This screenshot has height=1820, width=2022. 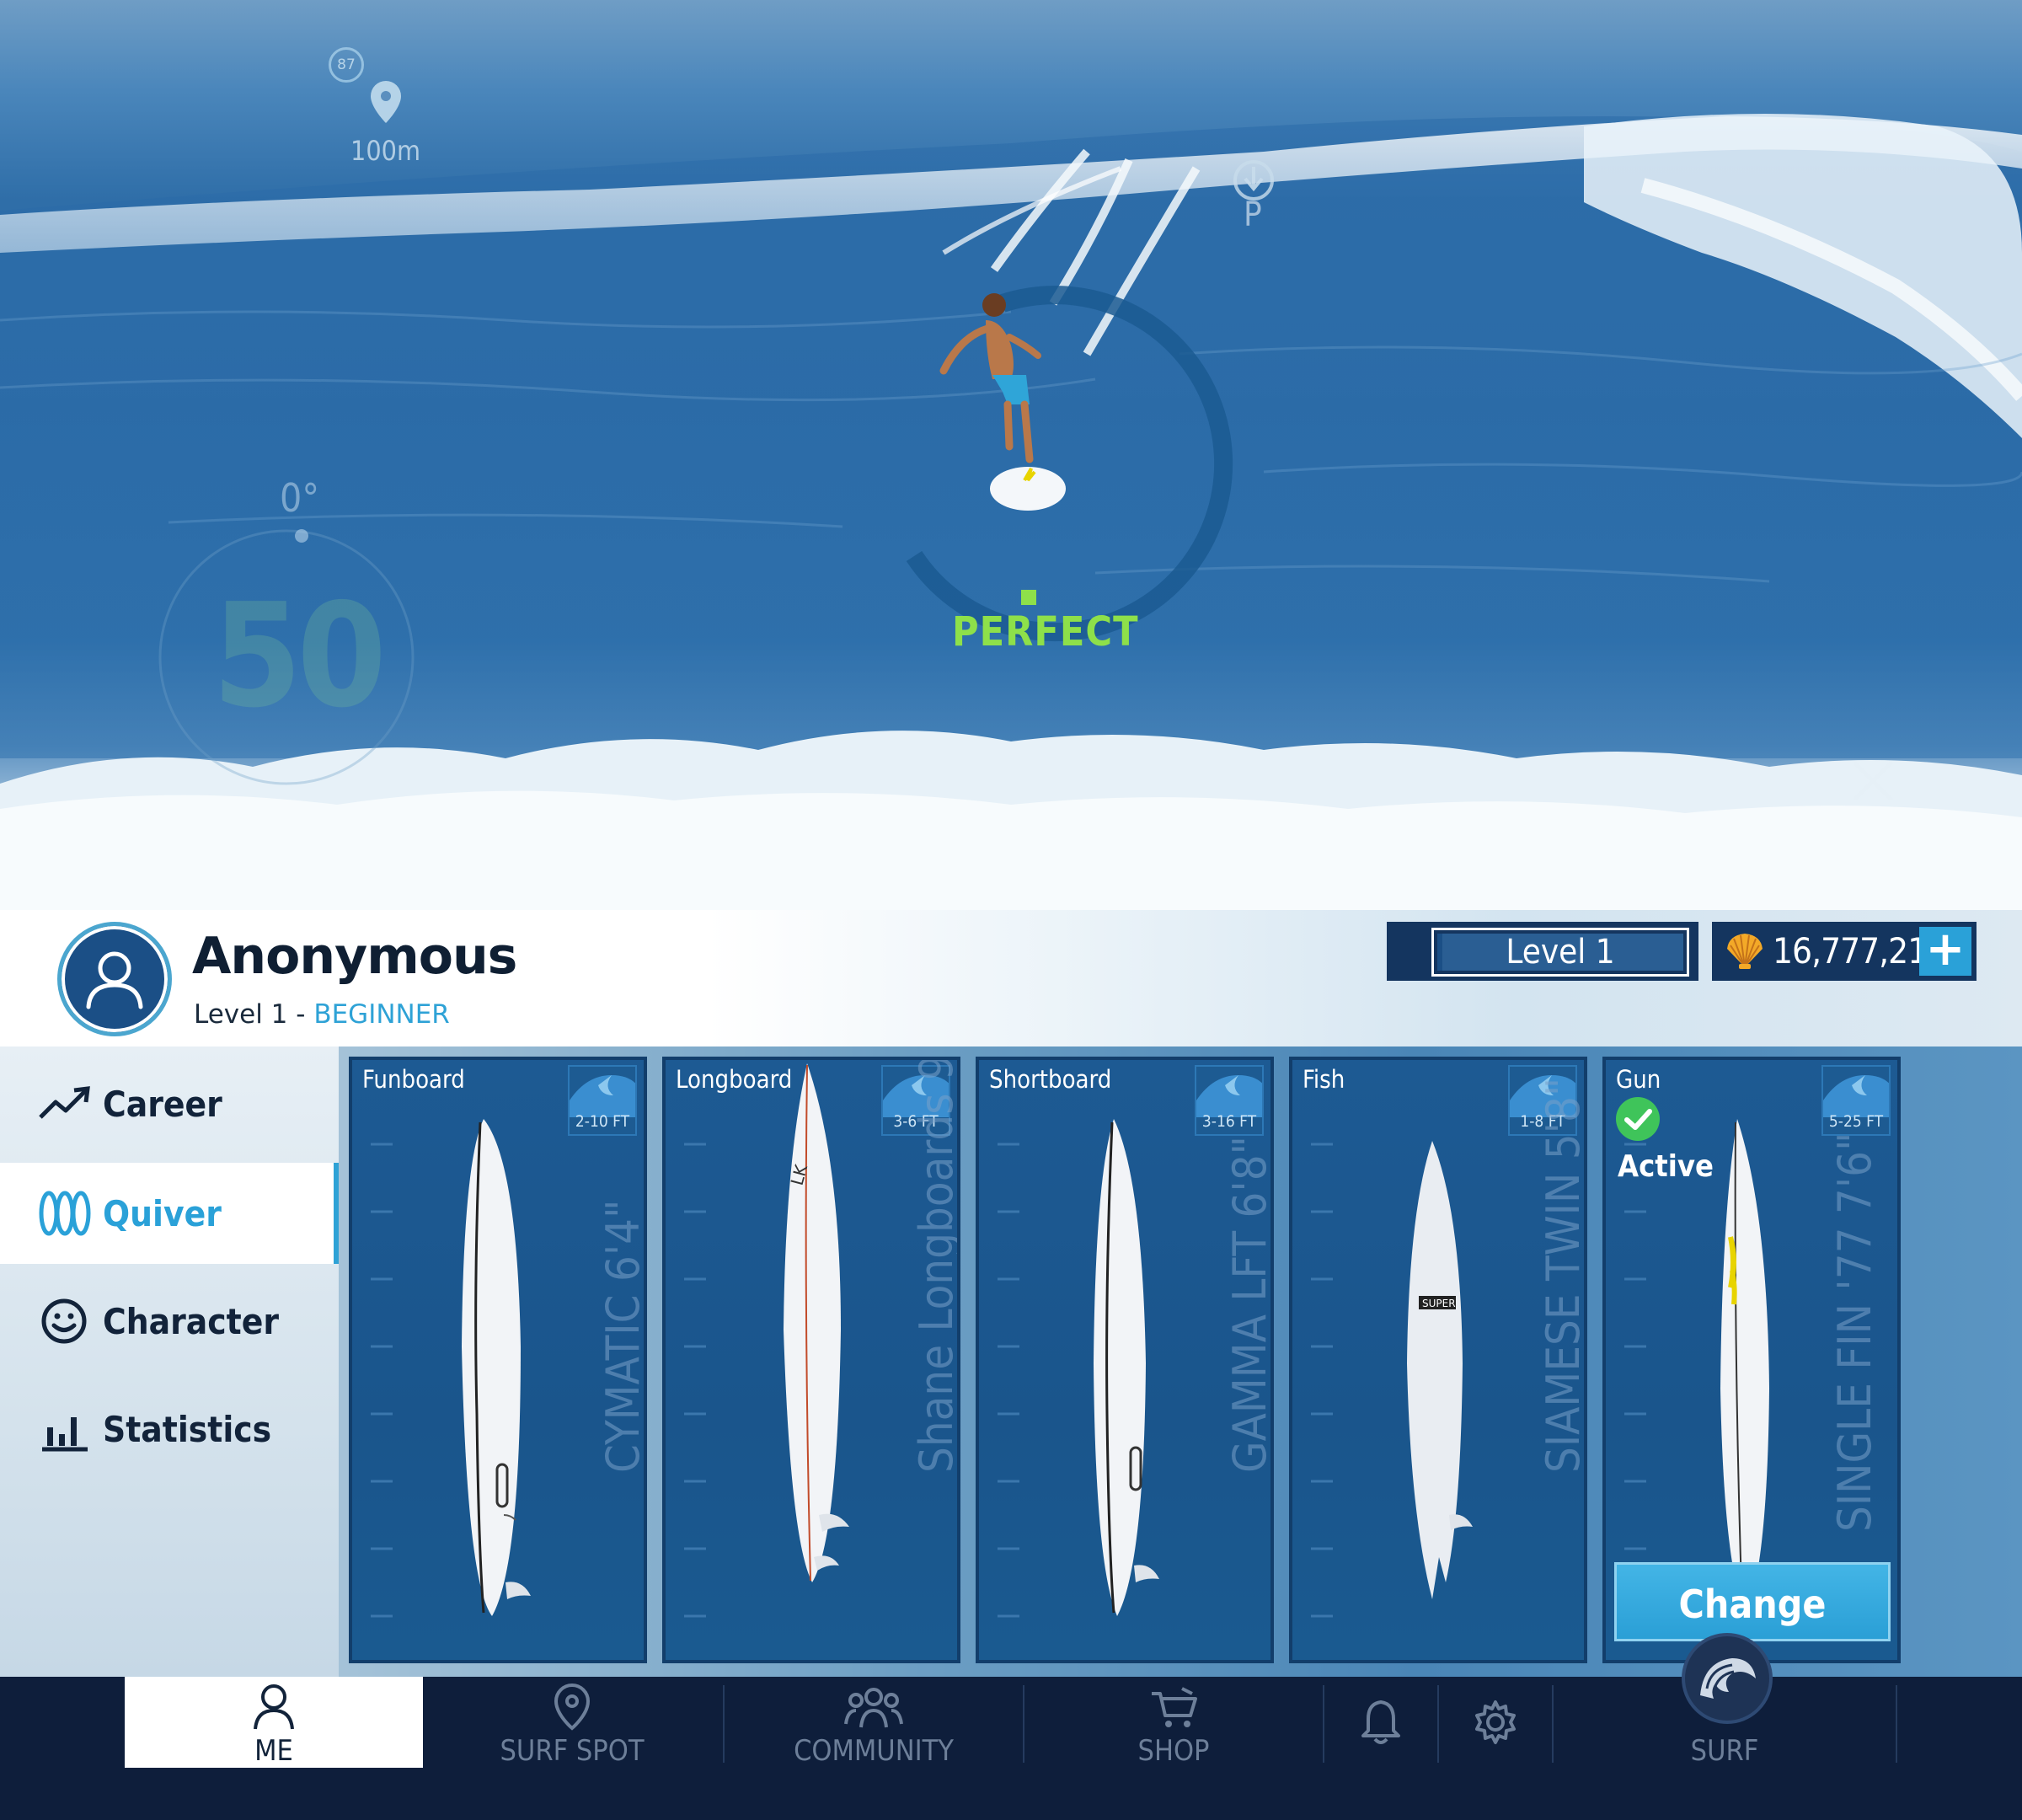 I want to click on nav-label: SURF SPOT, so click(x=572, y=1751).